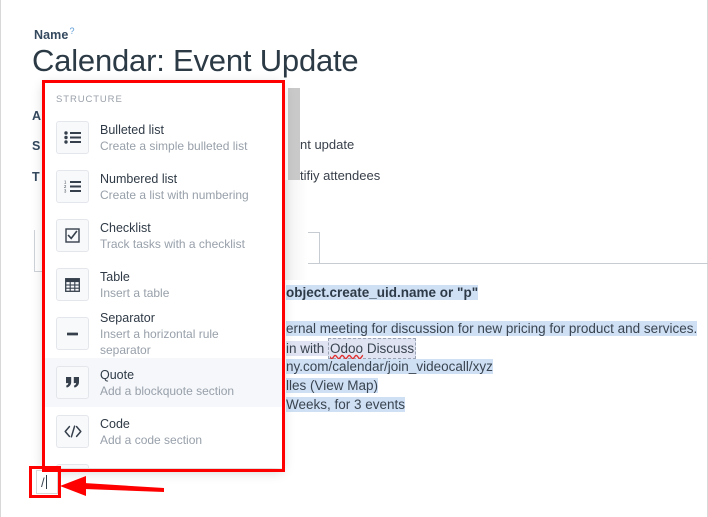  I want to click on odoo-discuss-chip: Odoo Discuss, so click(372, 348).